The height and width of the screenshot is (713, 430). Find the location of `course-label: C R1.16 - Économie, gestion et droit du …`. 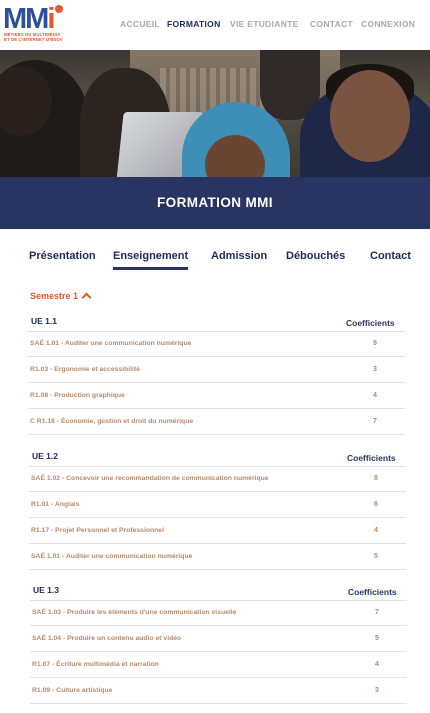

course-label: C R1.16 - Économie, gestion et droit du … is located at coordinates (112, 421).